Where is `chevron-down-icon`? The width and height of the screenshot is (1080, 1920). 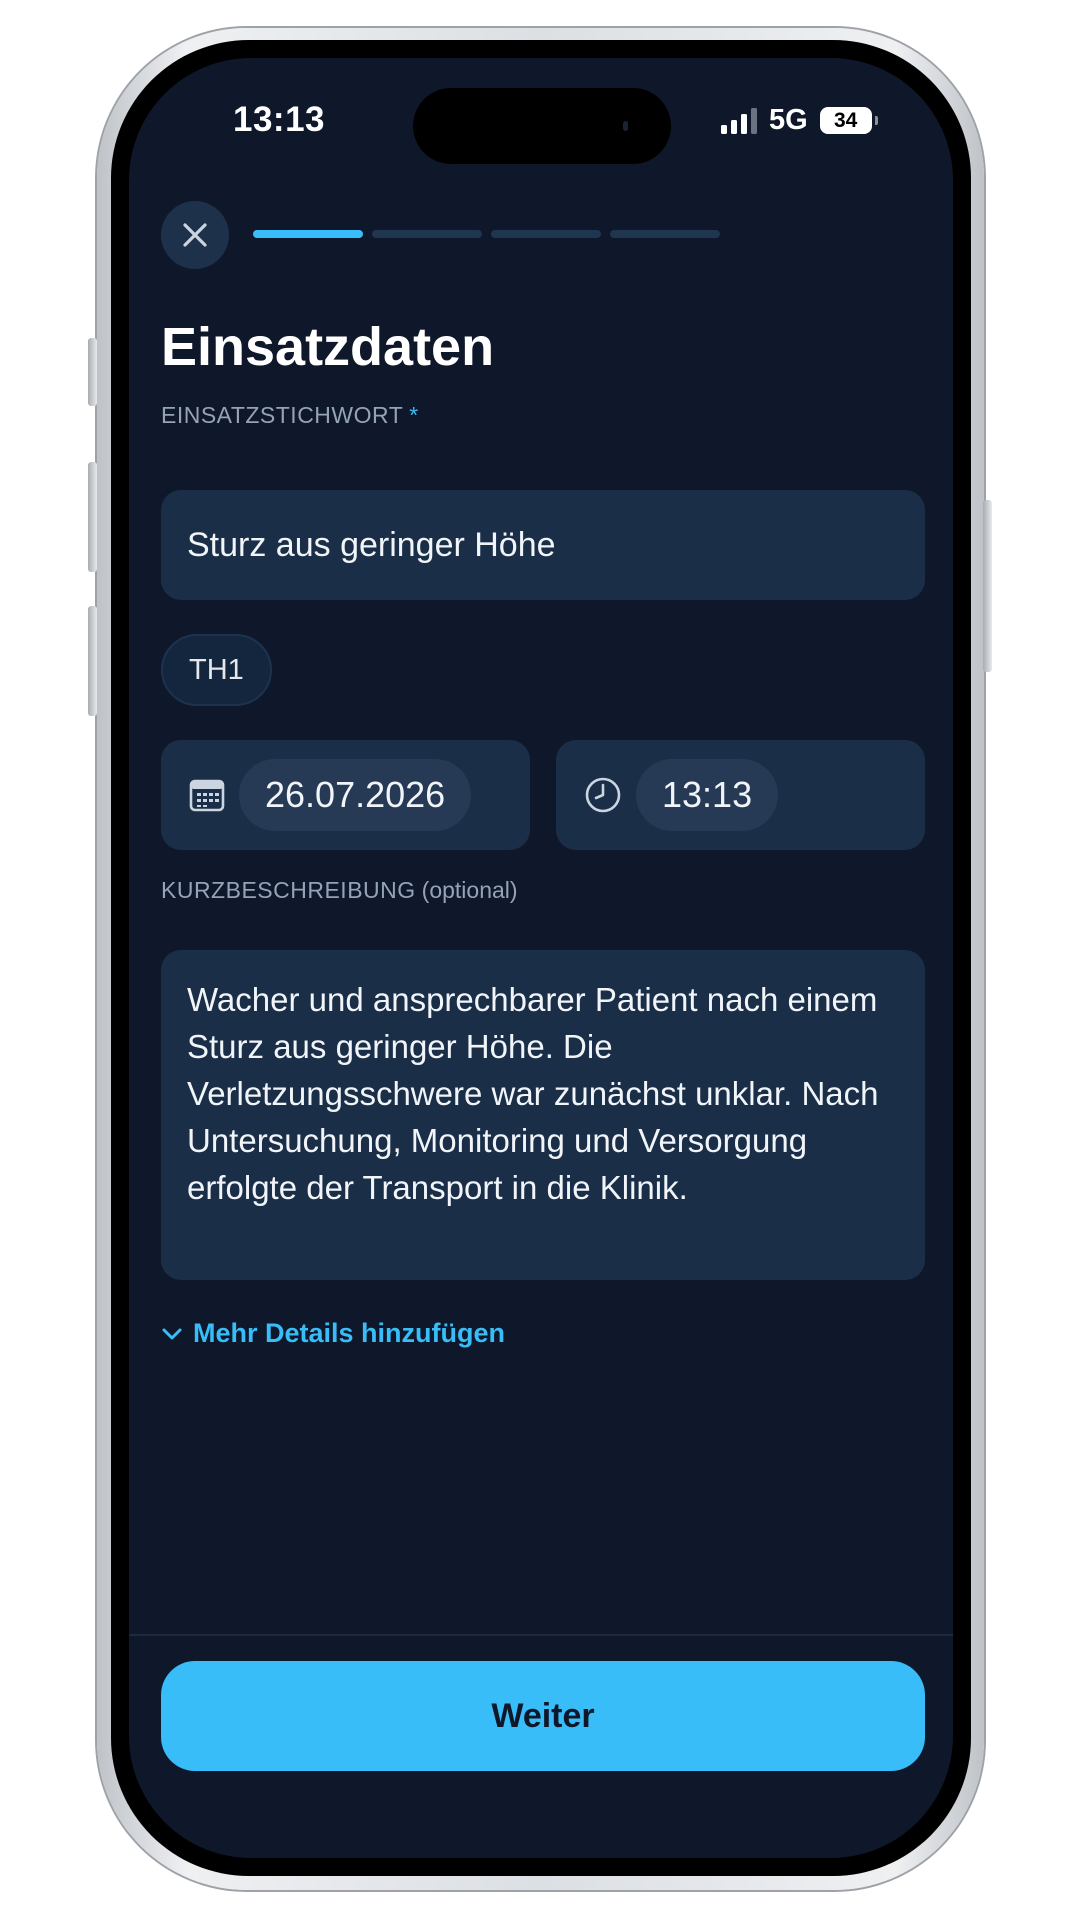 chevron-down-icon is located at coordinates (172, 1333).